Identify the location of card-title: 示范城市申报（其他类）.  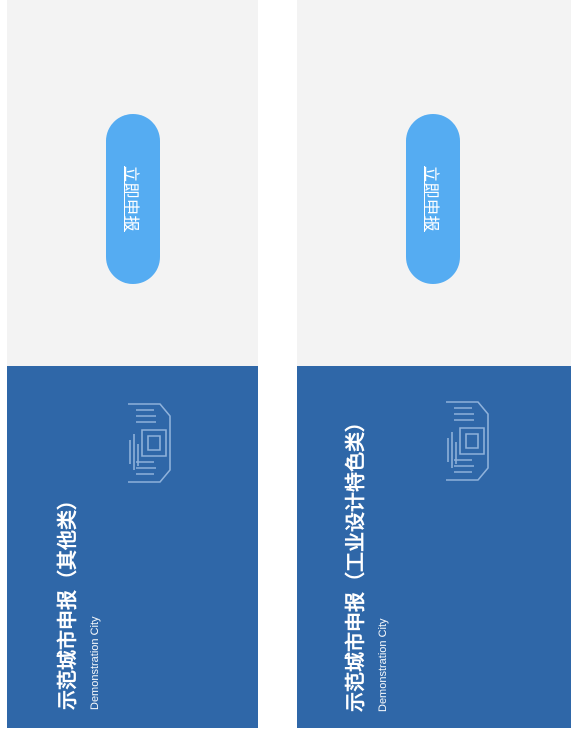
(67, 600).